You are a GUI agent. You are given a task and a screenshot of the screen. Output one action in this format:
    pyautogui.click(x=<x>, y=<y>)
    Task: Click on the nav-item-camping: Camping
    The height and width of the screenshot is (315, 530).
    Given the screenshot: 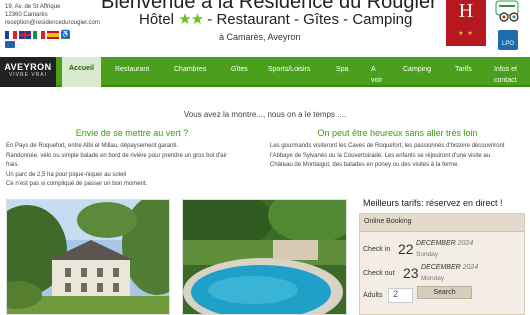 What is the action you would take?
    pyautogui.click(x=417, y=69)
    